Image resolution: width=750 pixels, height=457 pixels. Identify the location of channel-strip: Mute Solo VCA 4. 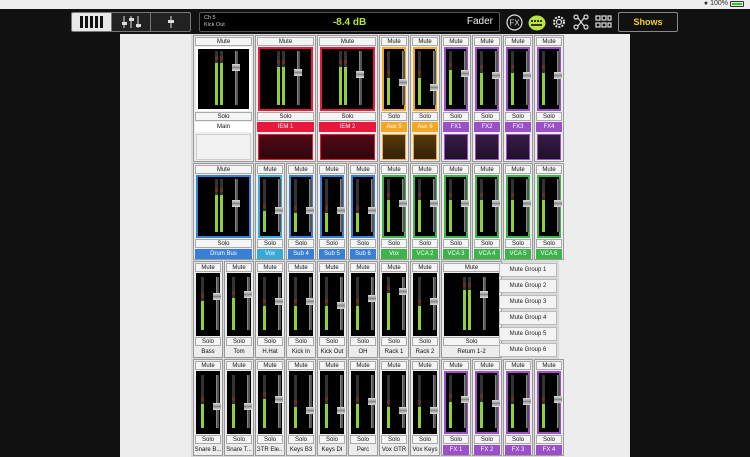
(487, 211).